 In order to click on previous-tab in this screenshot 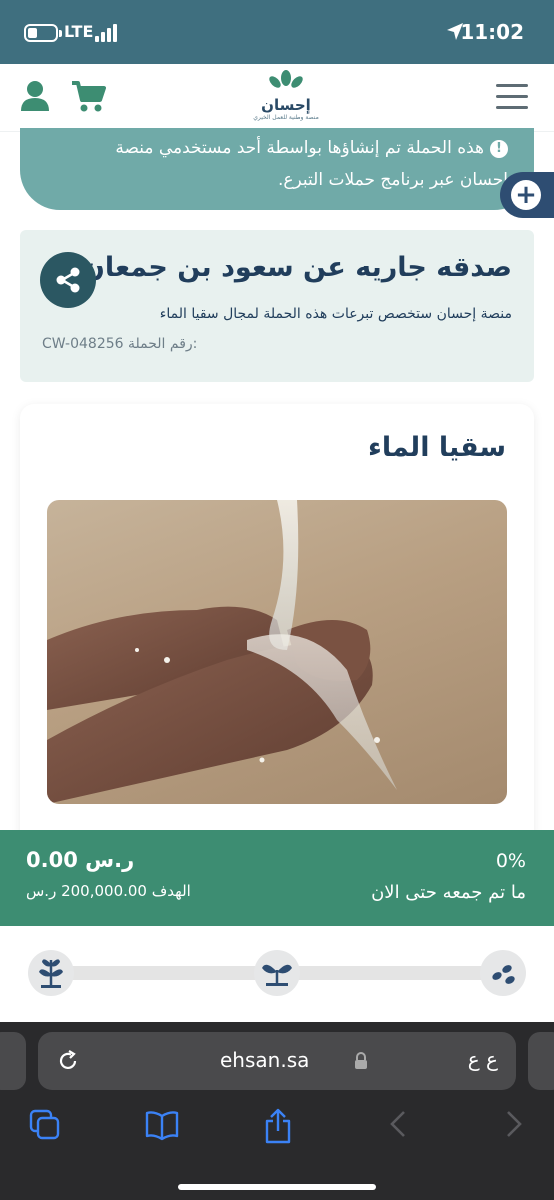, I will do `click(13, 1061)`.